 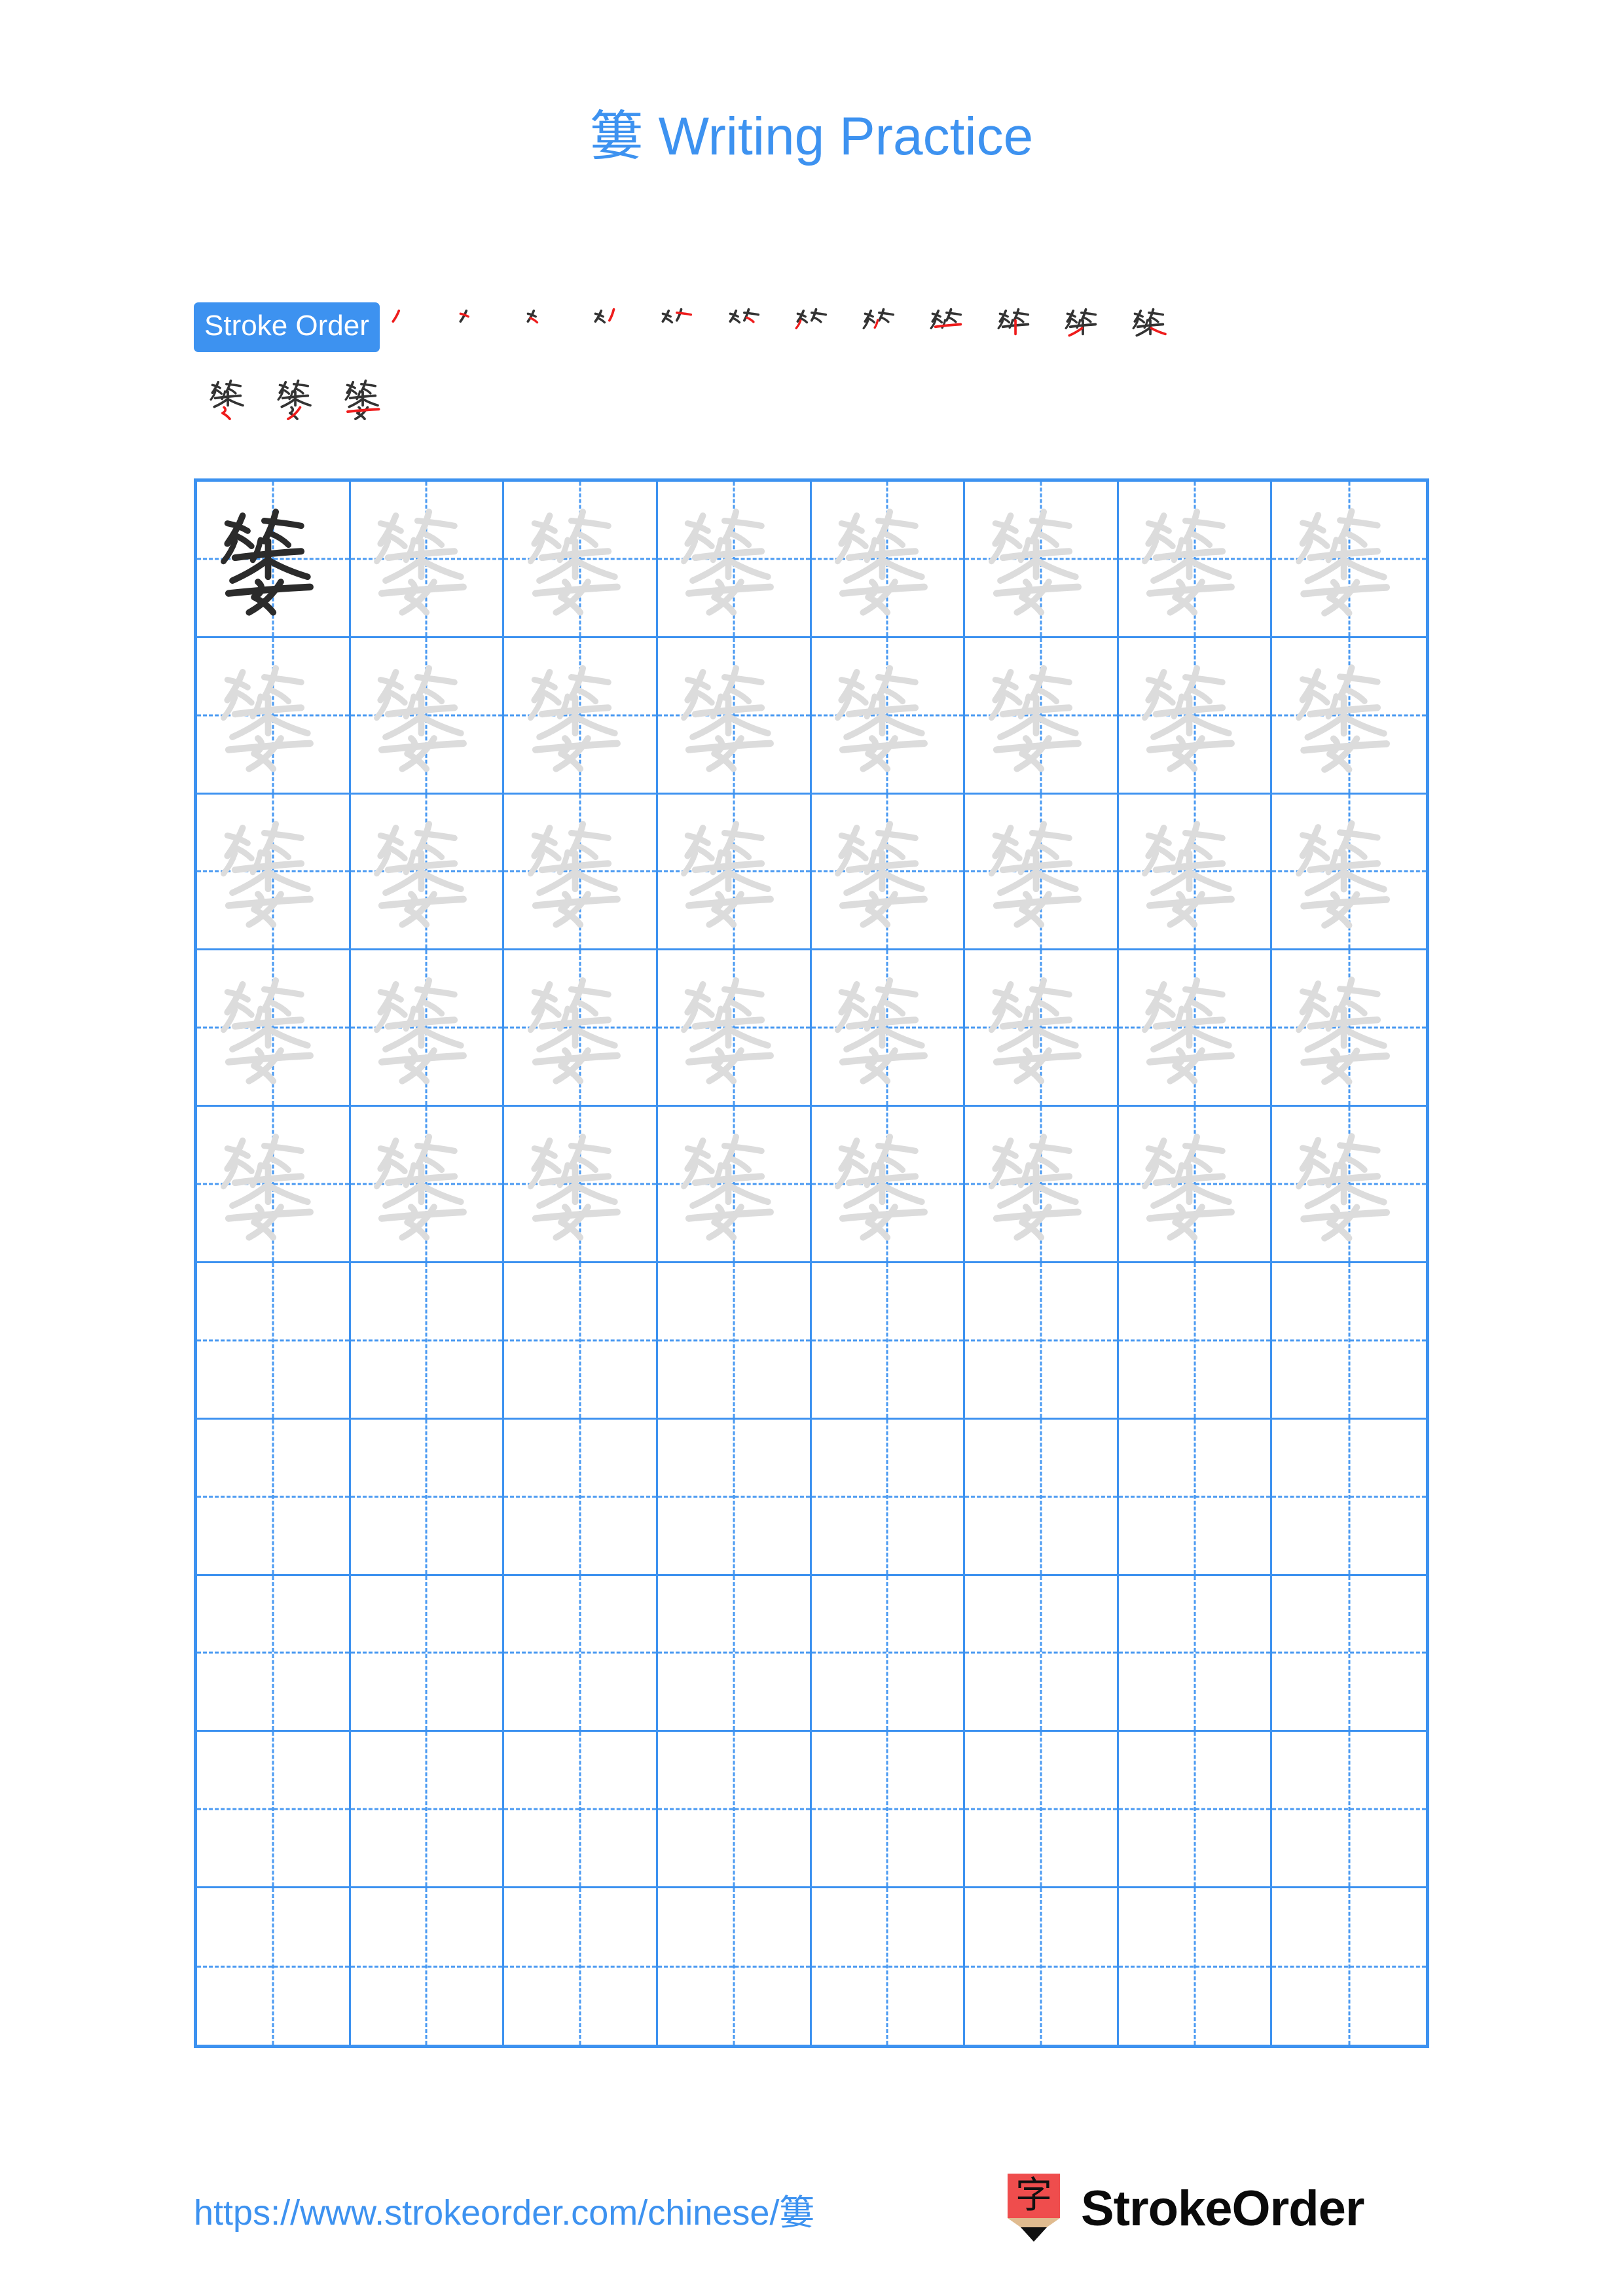 I want to click on practice-cell-r10-c4, so click(x=735, y=1966).